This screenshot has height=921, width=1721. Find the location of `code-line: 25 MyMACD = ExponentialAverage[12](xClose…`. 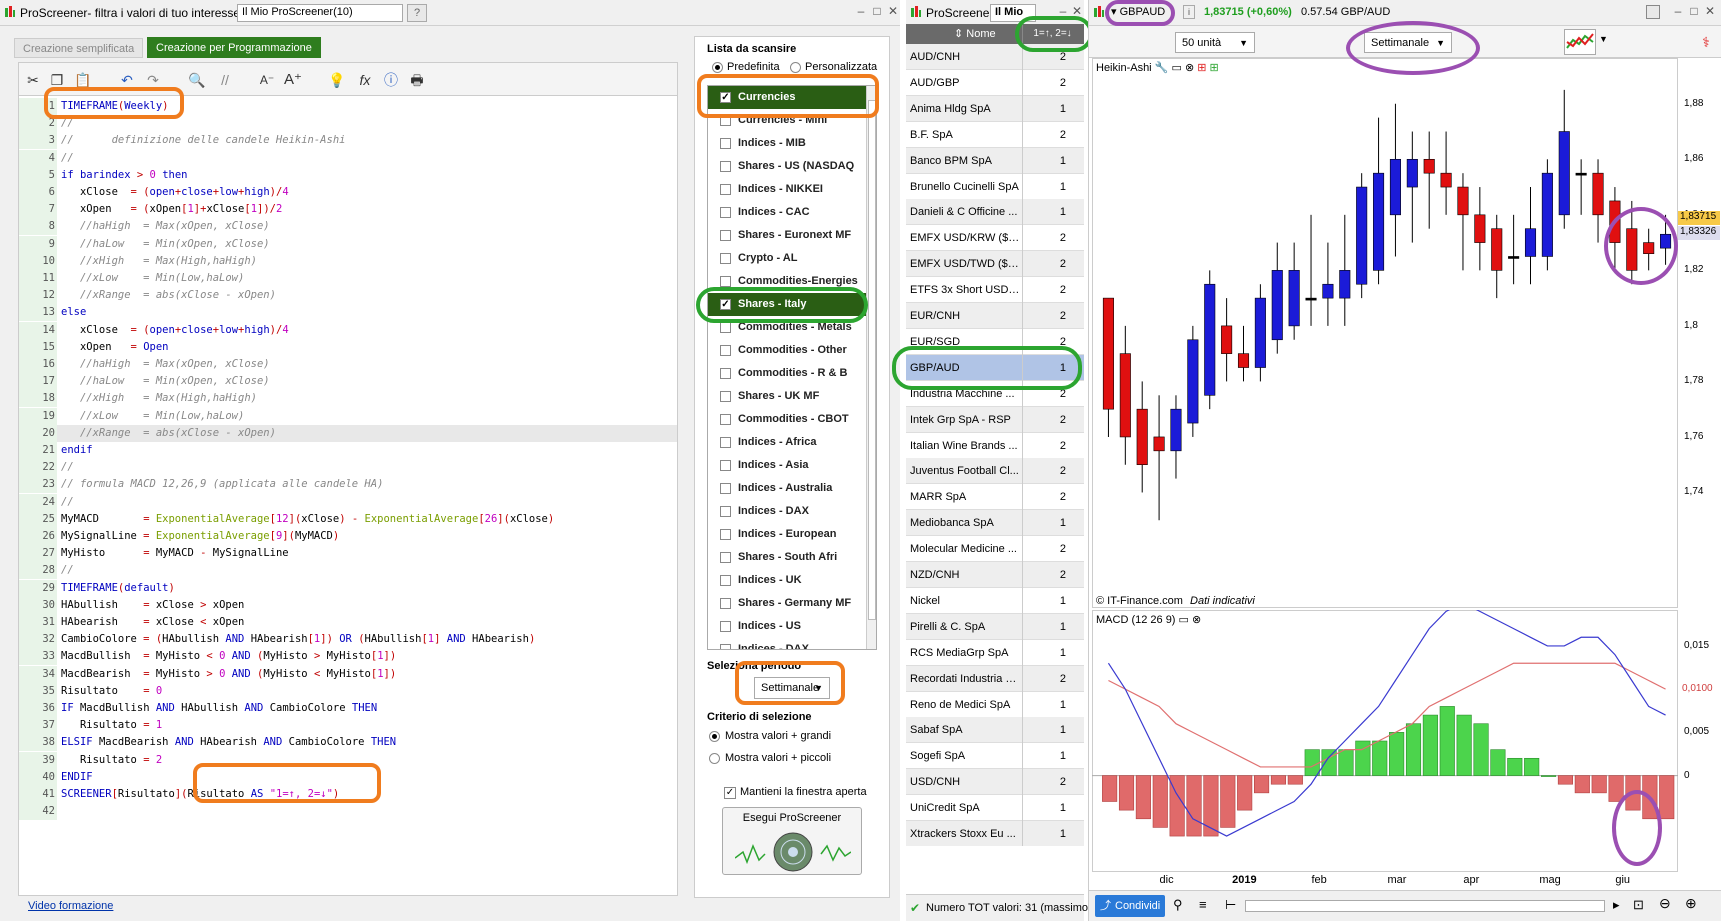

code-line: 25 MyMACD = ExponentialAverage[12](xClose… is located at coordinates (348, 519).